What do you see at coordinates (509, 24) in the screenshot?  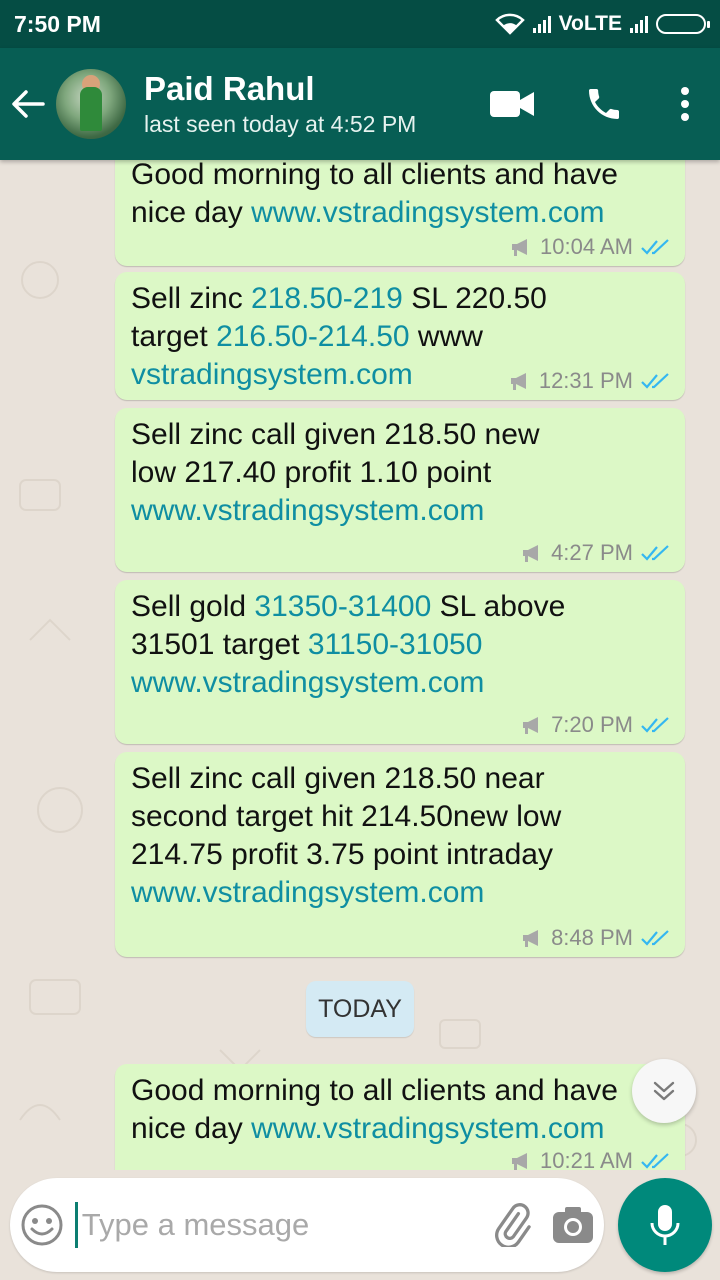 I see `wifi-icon` at bounding box center [509, 24].